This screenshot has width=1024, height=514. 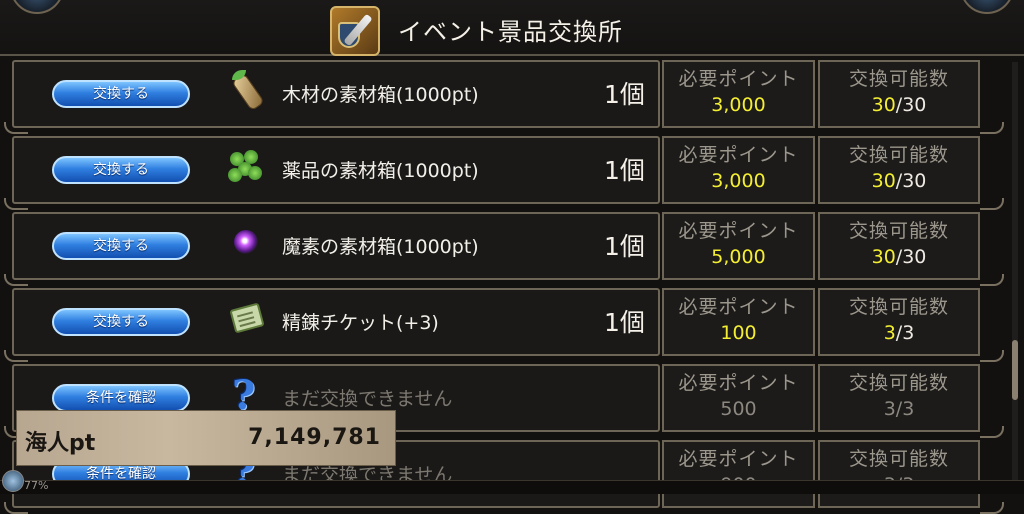 I want to click on points-label: 海人pt, so click(x=60, y=443).